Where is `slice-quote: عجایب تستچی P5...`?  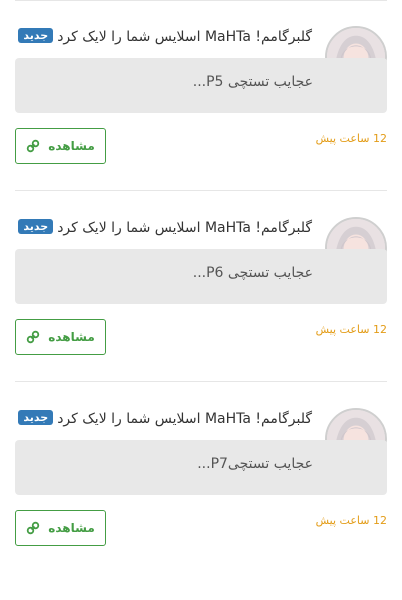
slice-quote: عجایب تستچی P5... is located at coordinates (201, 85).